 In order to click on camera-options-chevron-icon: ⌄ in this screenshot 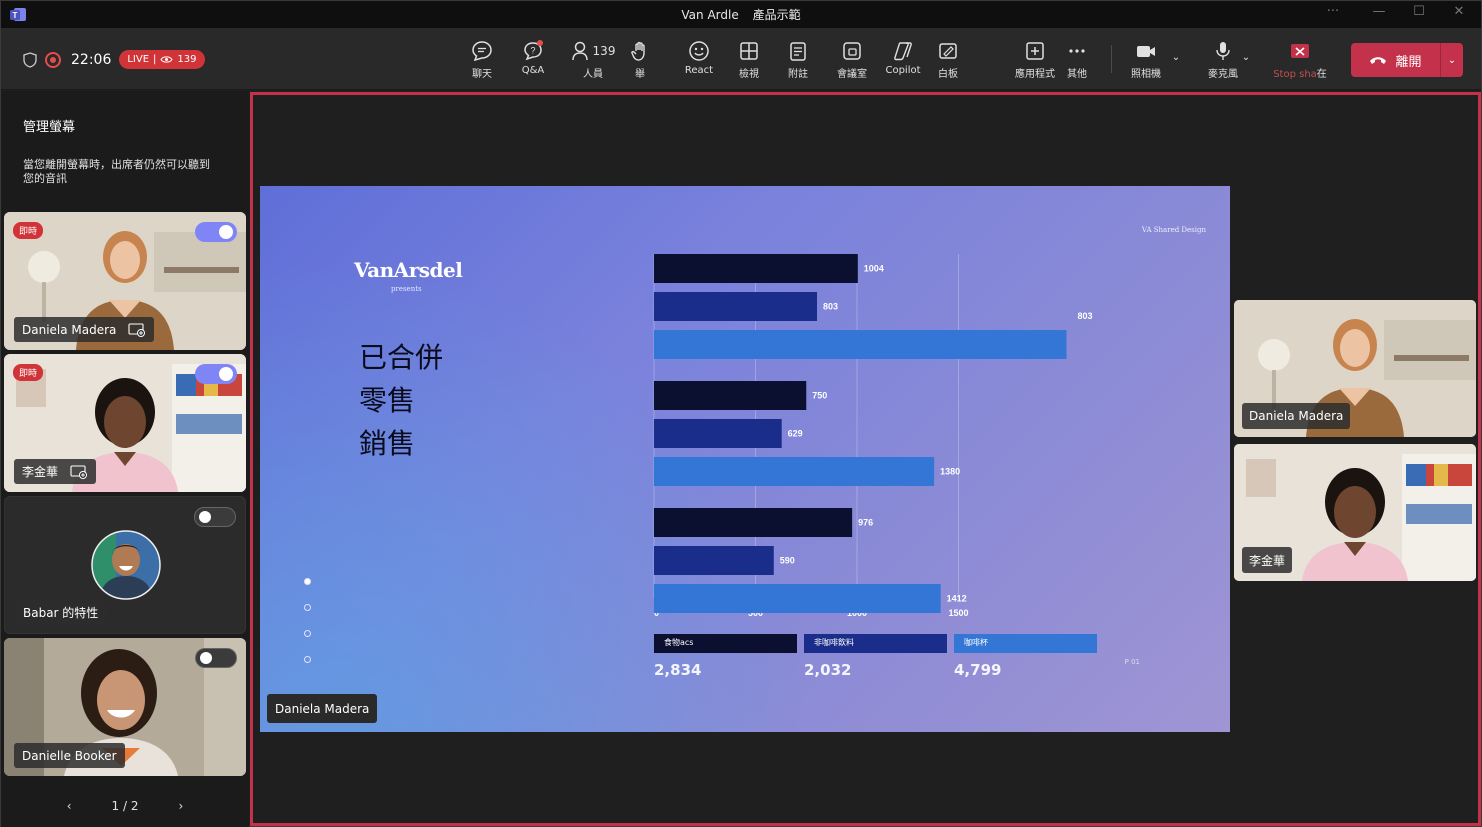, I will do `click(1176, 57)`.